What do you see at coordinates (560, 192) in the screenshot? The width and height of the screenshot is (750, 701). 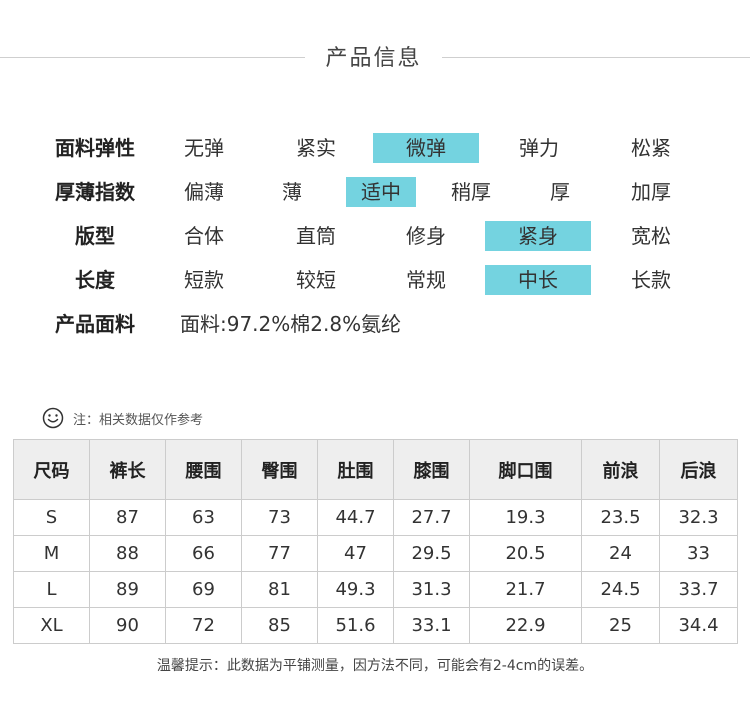 I see `attribute-option: 厚` at bounding box center [560, 192].